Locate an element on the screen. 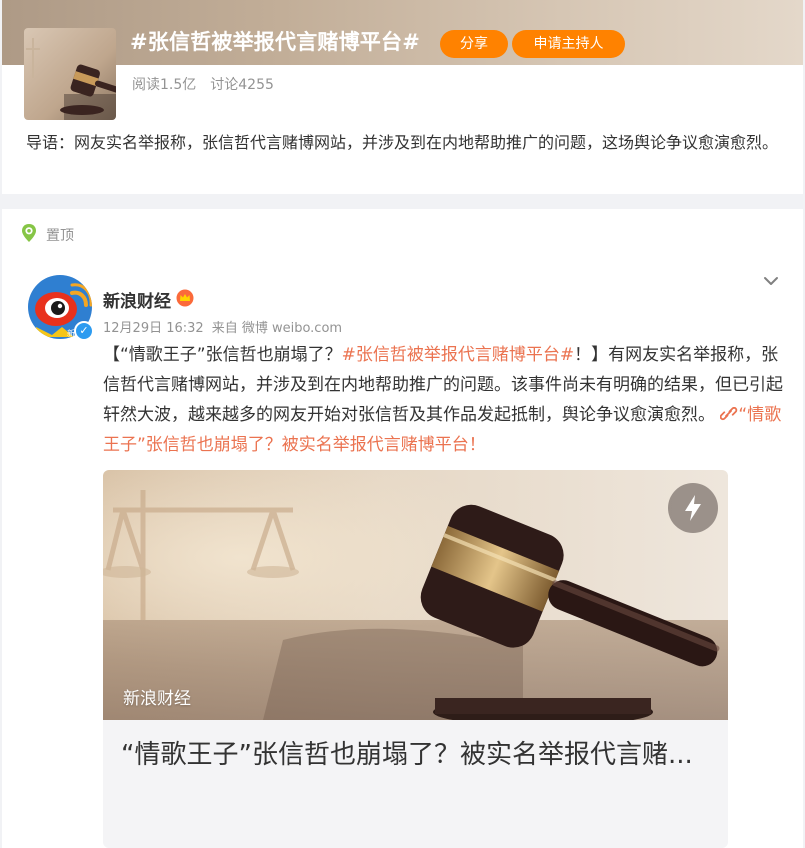 Image resolution: width=805 pixels, height=848 pixels. chevron-down-icon is located at coordinates (771, 281).